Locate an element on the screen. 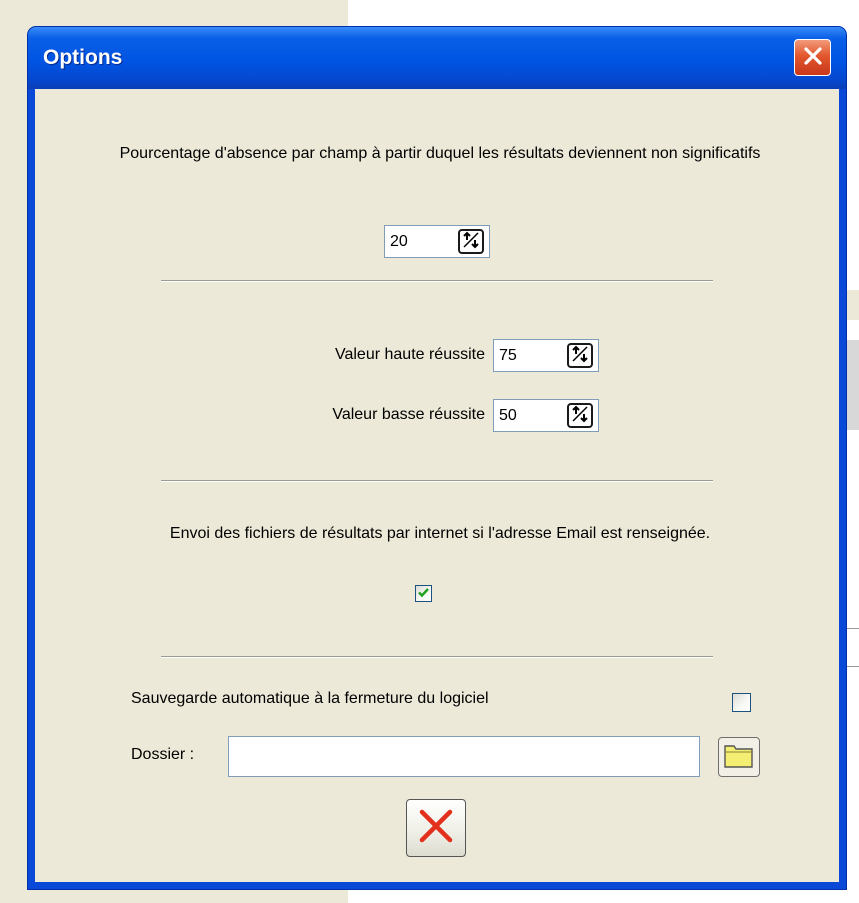 This screenshot has height=903, width=859. sauvegarde-checkbox is located at coordinates (741, 702).